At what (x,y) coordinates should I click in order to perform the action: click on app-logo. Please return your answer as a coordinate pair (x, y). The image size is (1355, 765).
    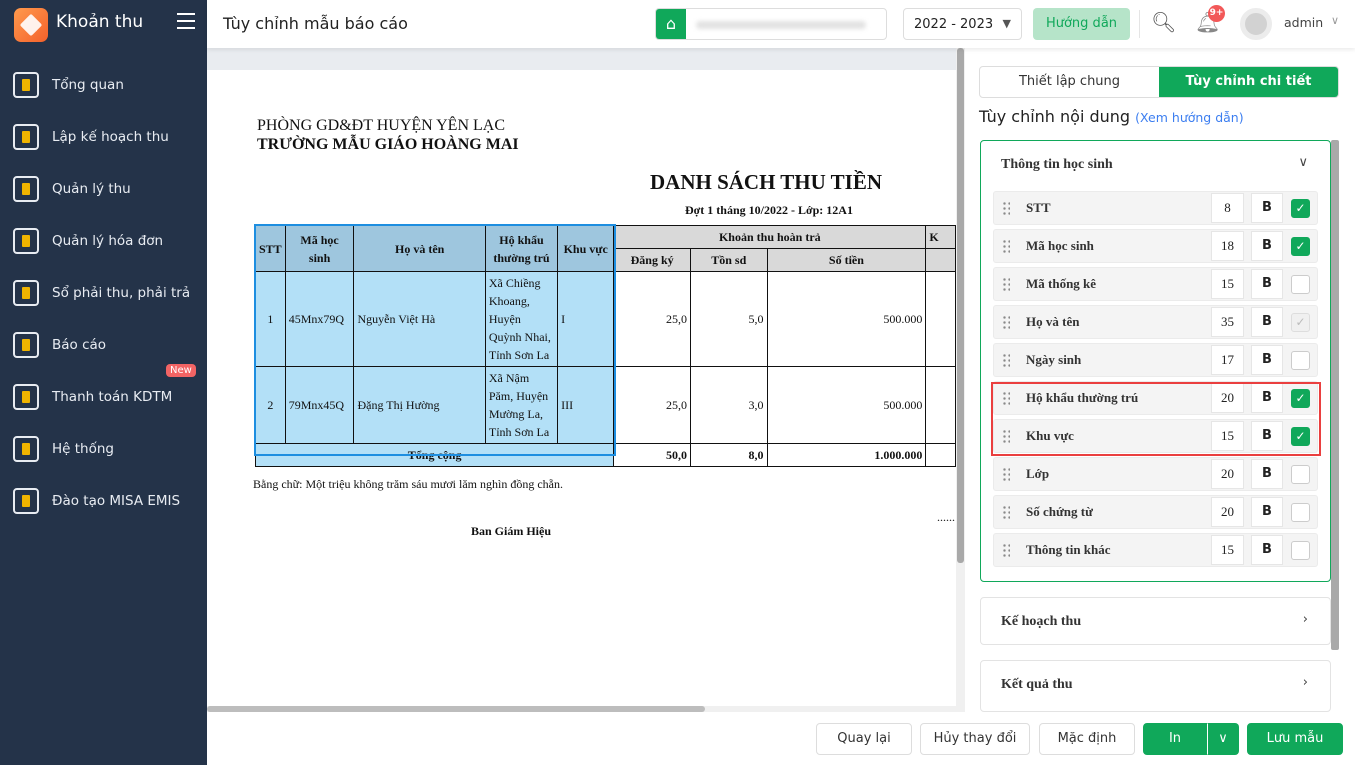
    Looking at the image, I should click on (31, 25).